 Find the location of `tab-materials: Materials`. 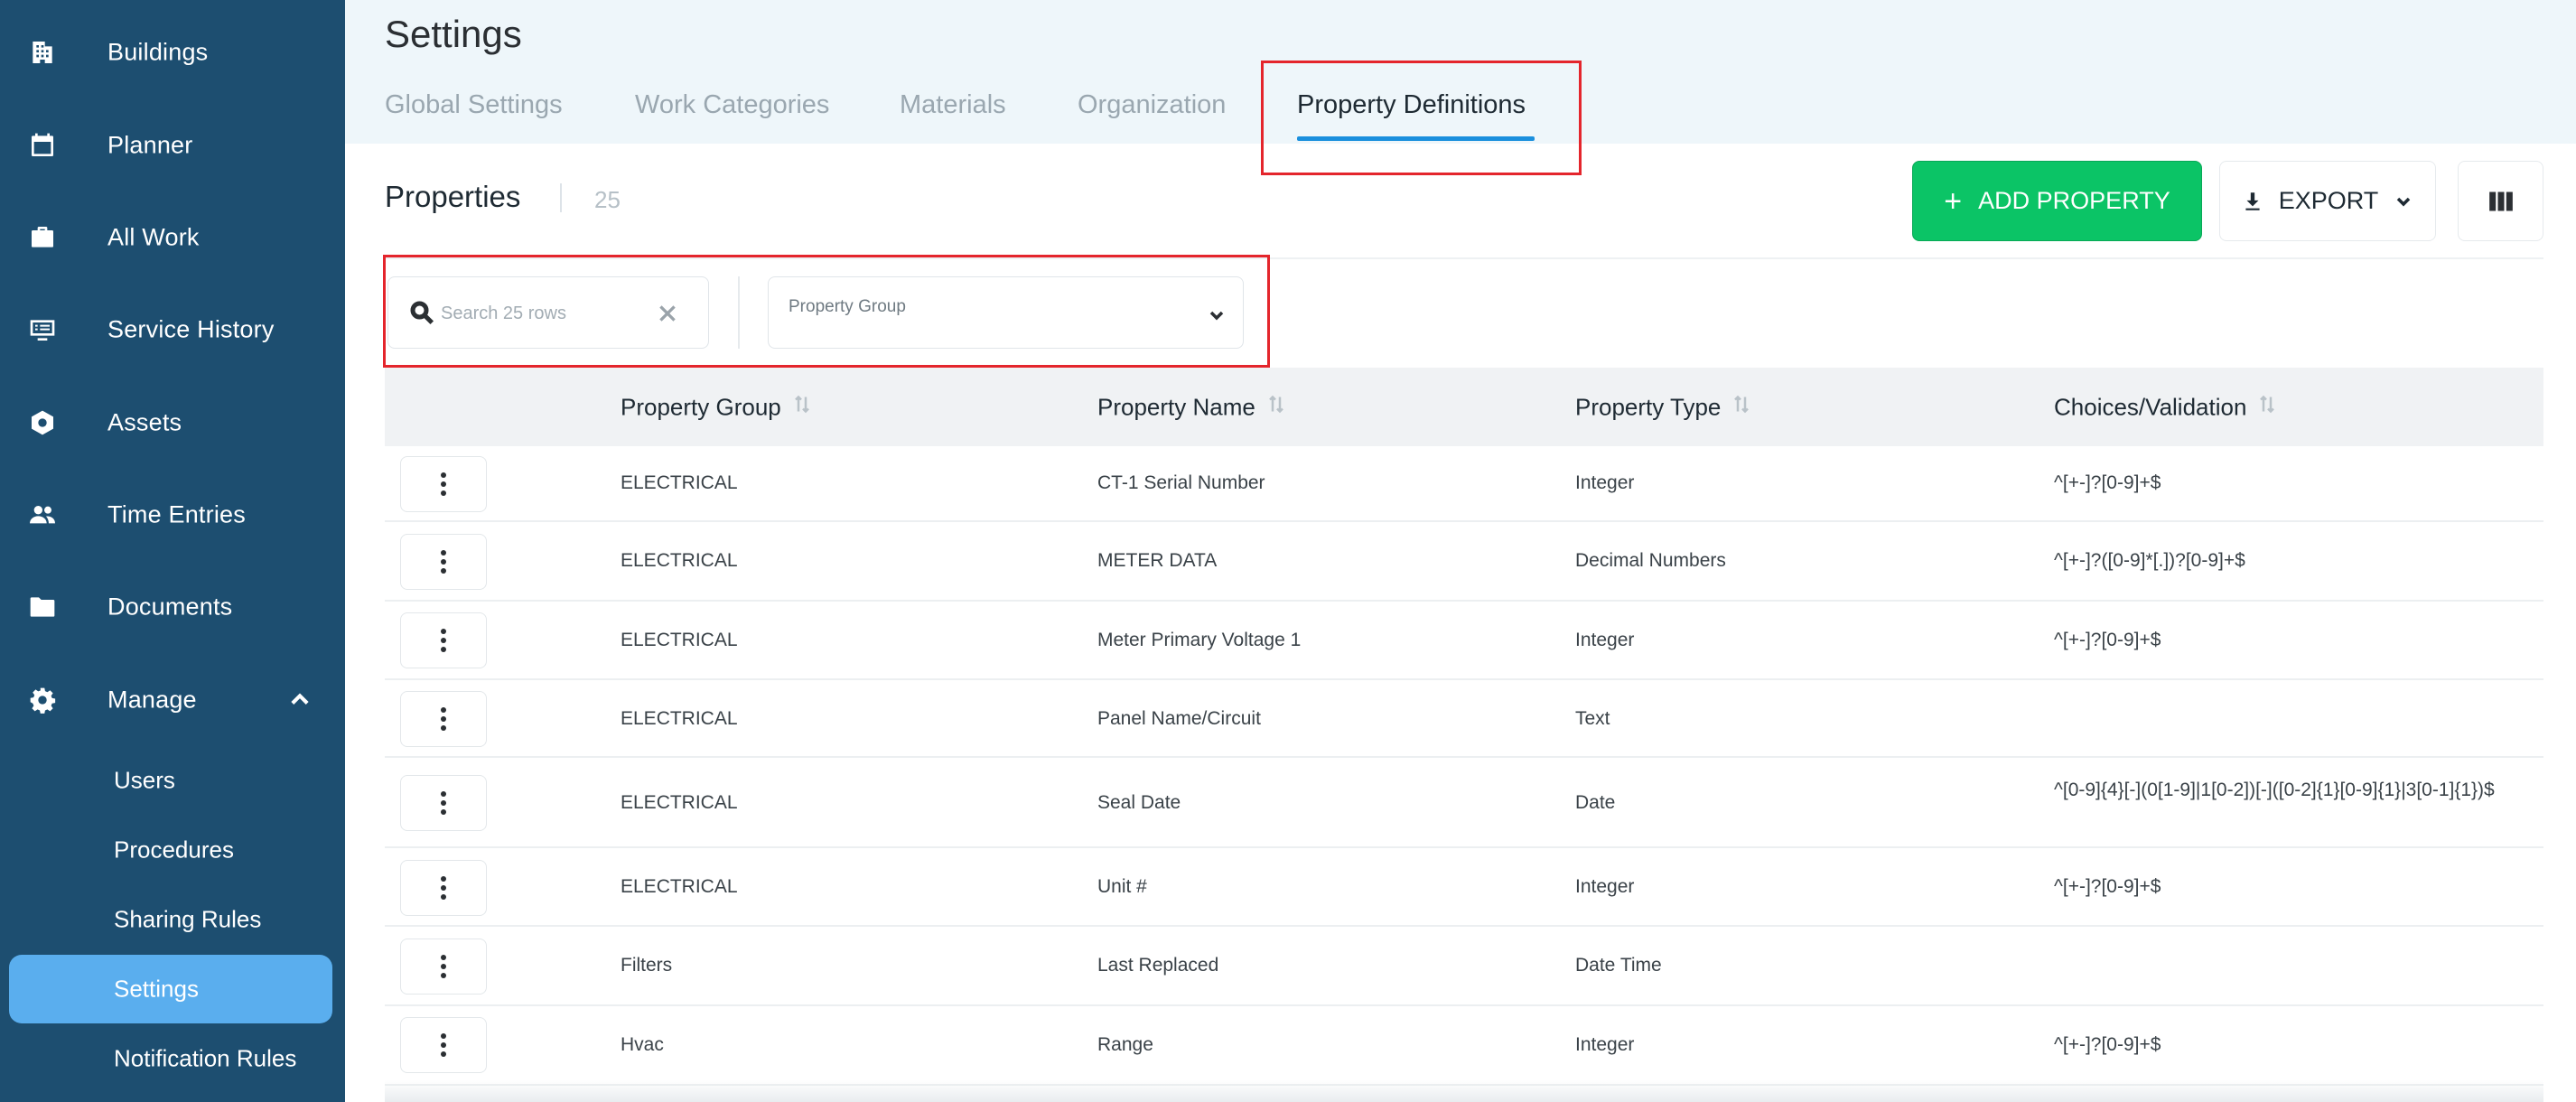

tab-materials: Materials is located at coordinates (953, 105).